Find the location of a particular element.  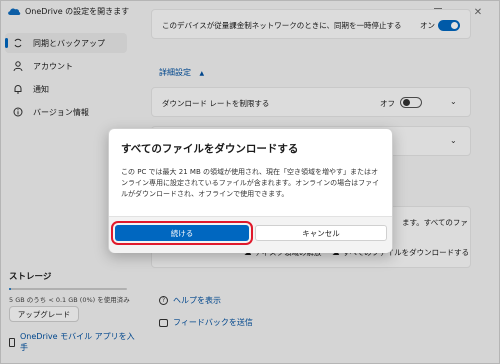

cancel-button: キャンセル is located at coordinates (321, 233).